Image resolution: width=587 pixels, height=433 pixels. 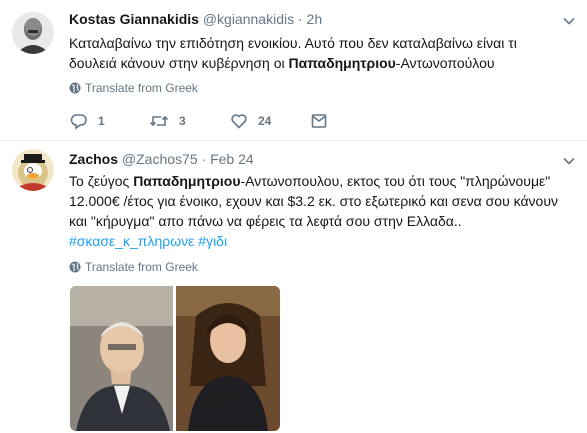 I want to click on direct-message-button, so click(x=319, y=121).